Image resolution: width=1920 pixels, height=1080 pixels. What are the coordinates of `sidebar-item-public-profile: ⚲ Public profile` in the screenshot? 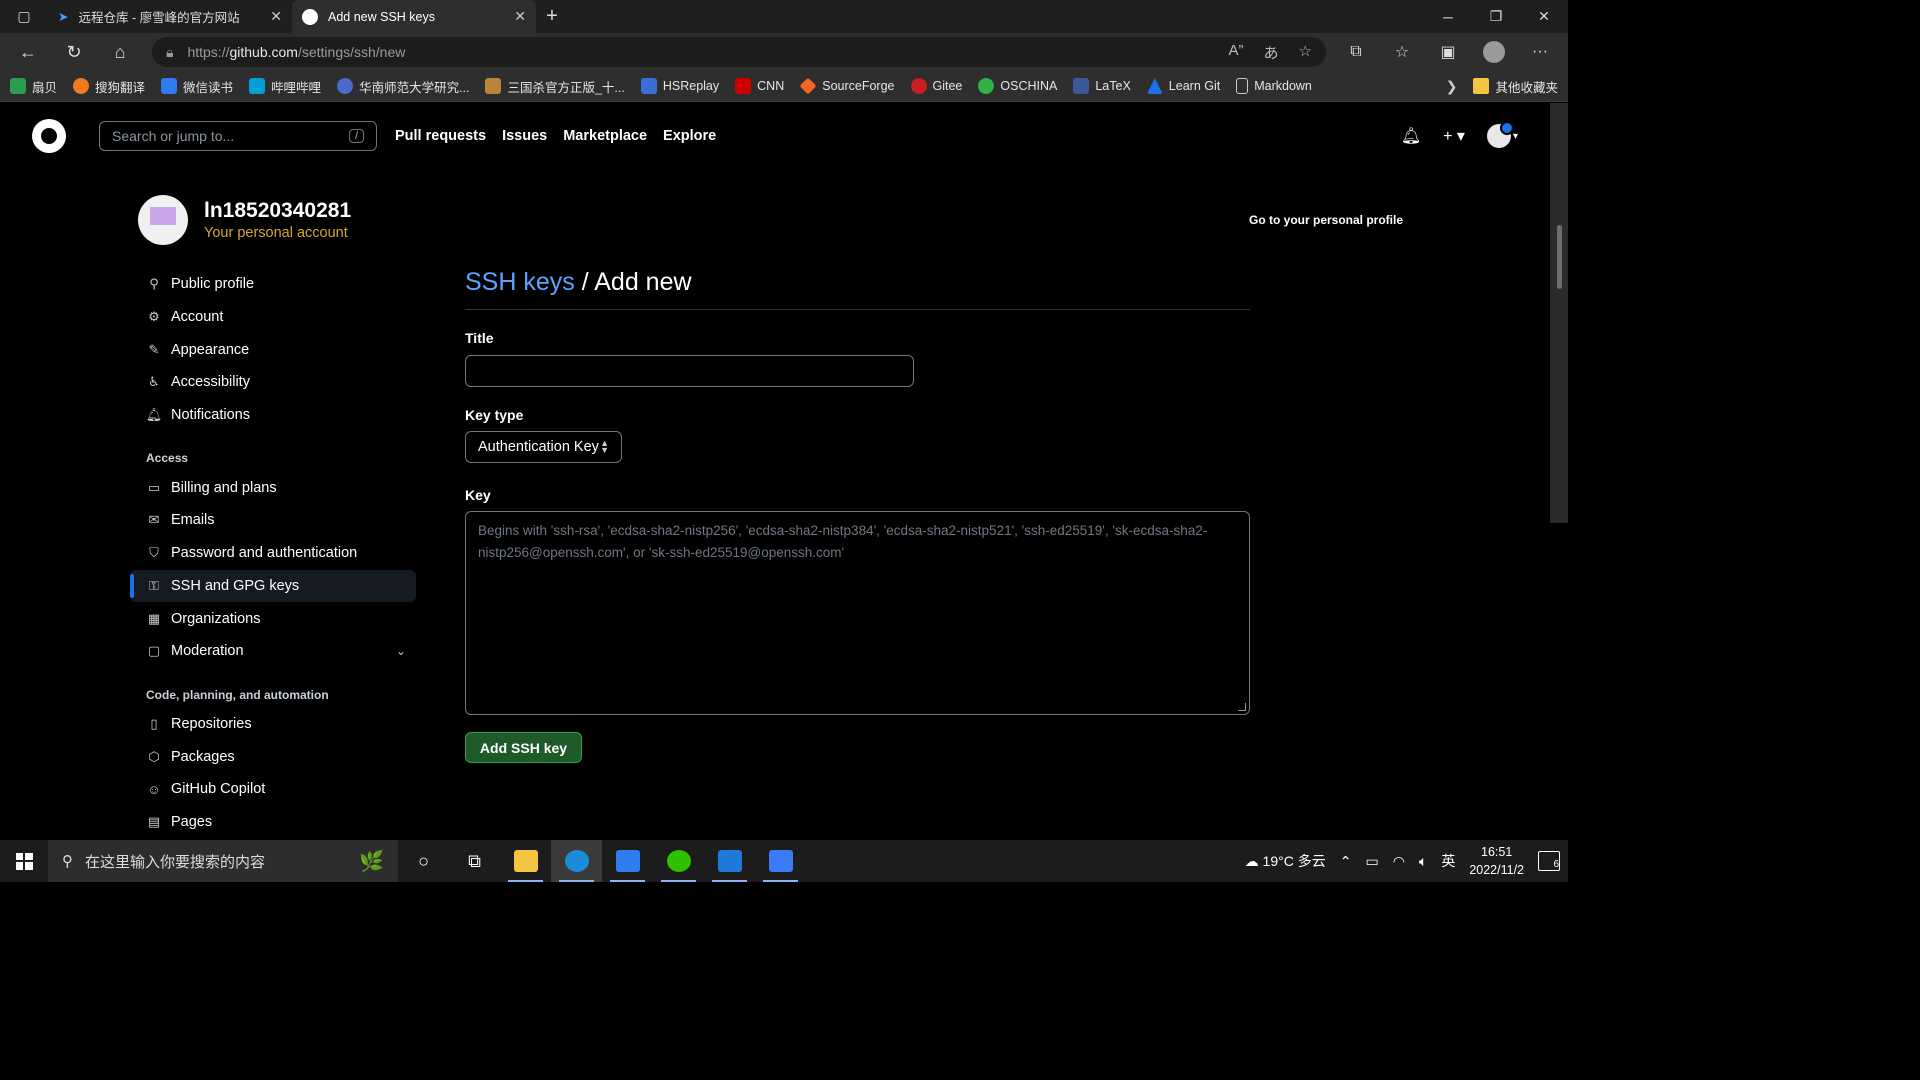 It's located at (273, 284).